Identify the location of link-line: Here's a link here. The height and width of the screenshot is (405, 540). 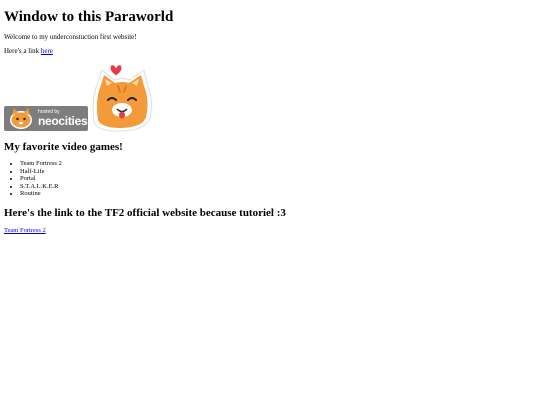
(28, 51).